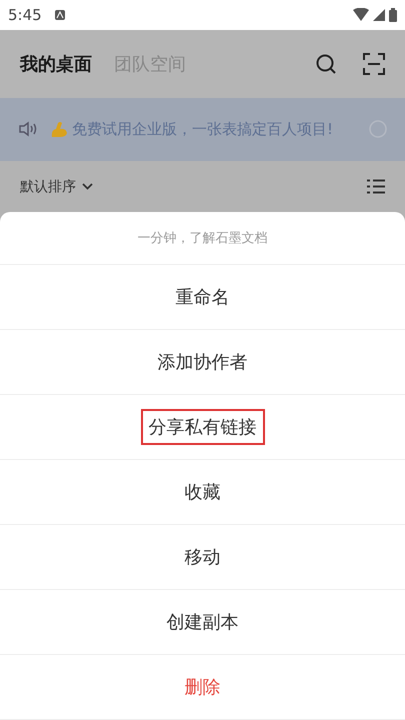 This screenshot has width=405, height=720. Describe the element at coordinates (60, 14) in the screenshot. I see `notification-icon` at that location.